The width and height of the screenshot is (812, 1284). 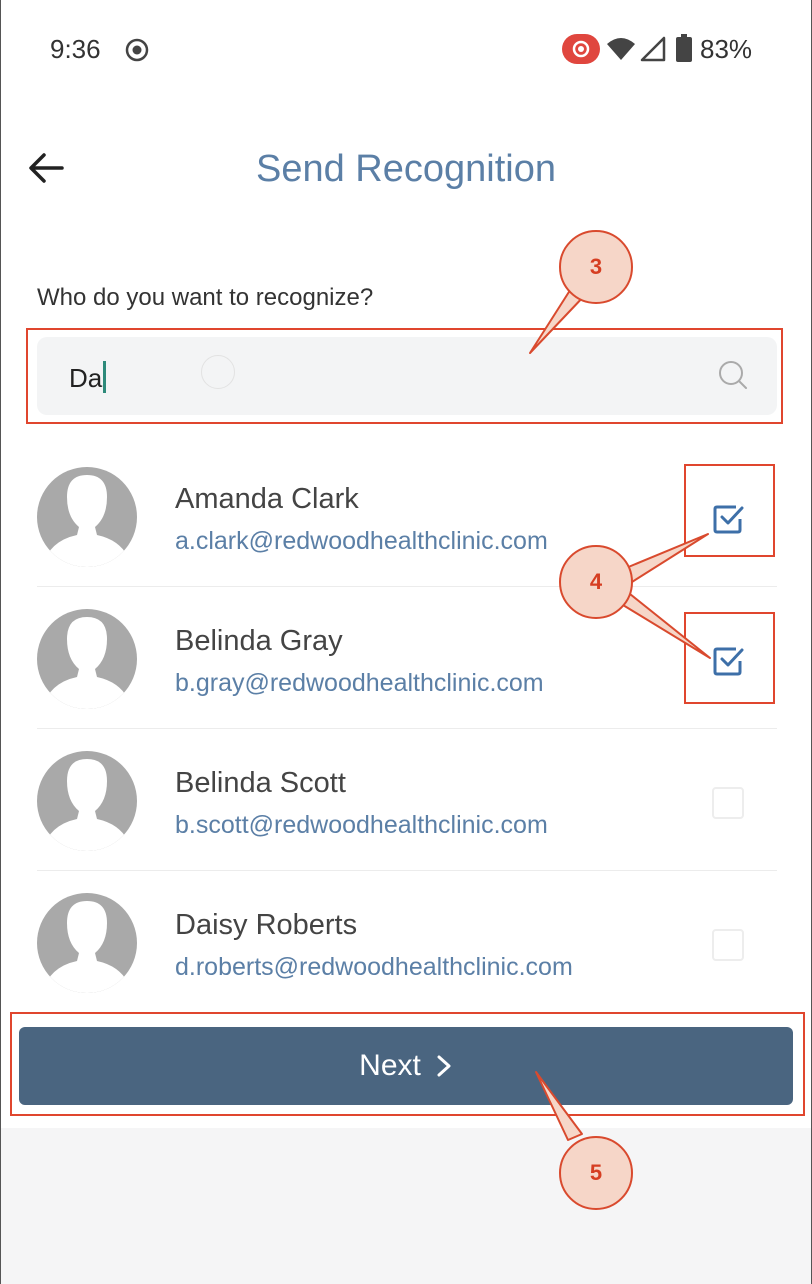 What do you see at coordinates (259, 641) in the screenshot?
I see `person-name: Belinda Gray` at bounding box center [259, 641].